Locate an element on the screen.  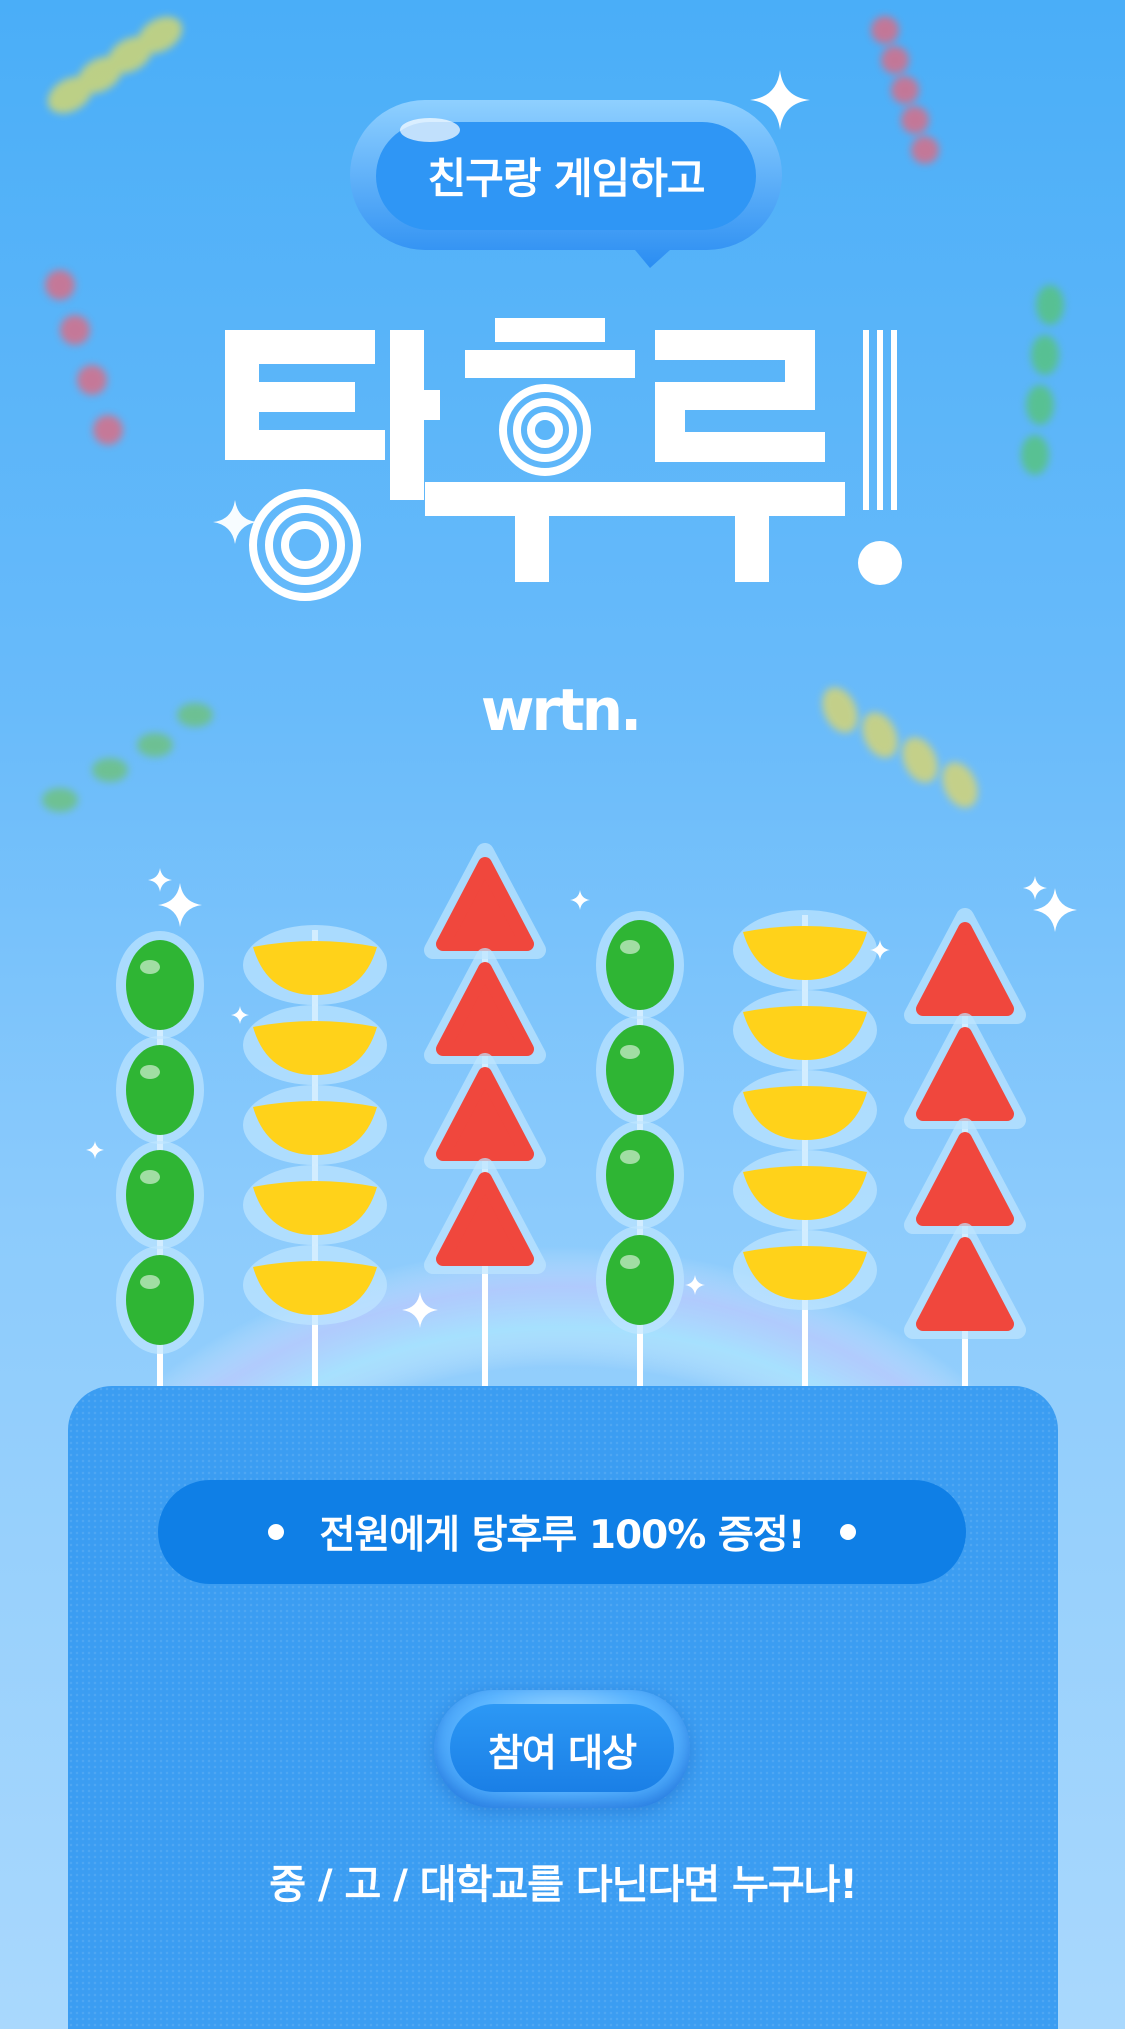
promo-banner: 전원에게 탕후루 100% 증정! is located at coordinates (562, 1532).